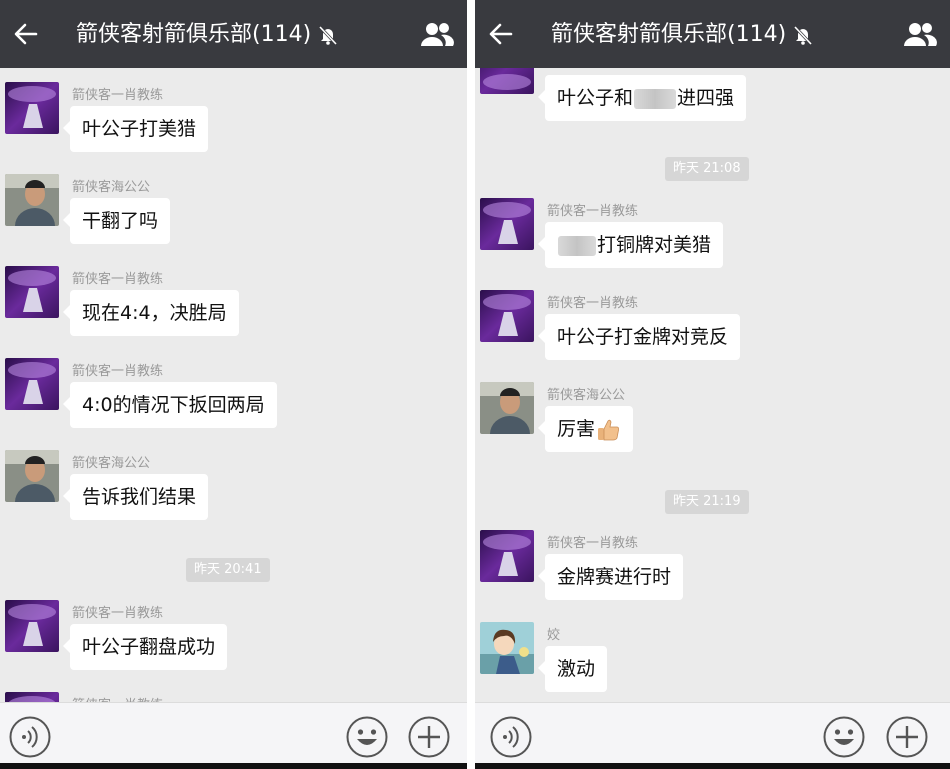  I want to click on message-bubble: 现在4:4，决胜局, so click(151, 313).